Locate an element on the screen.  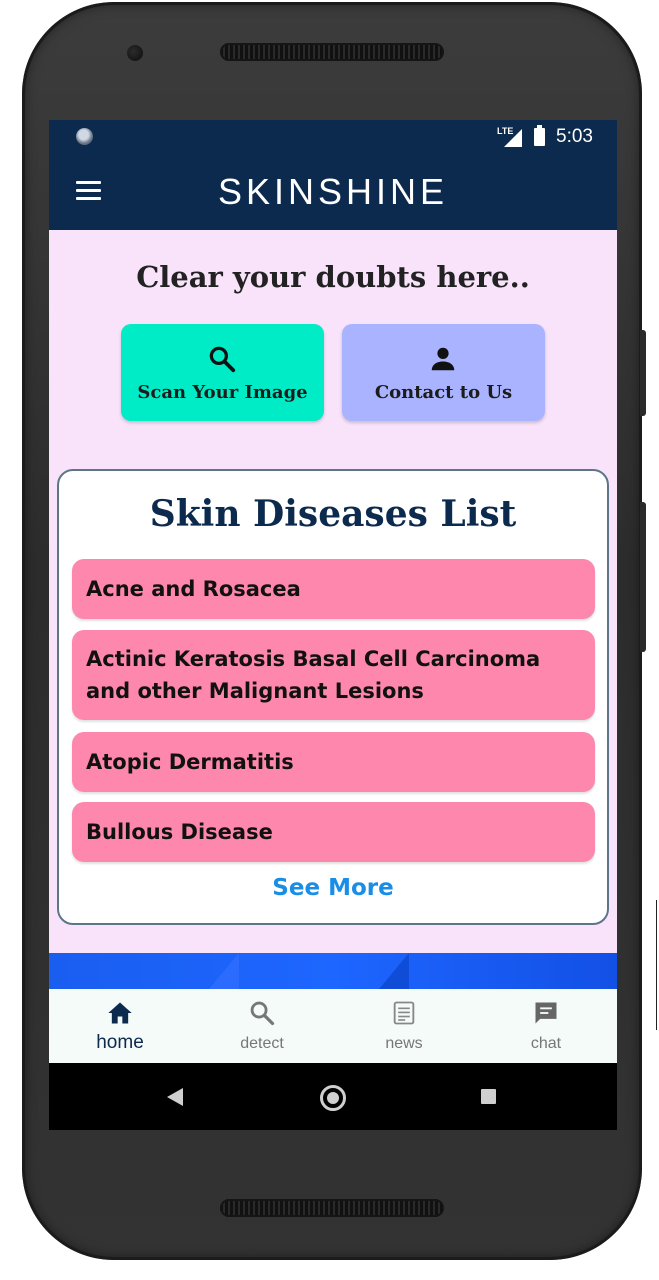
notification-icon is located at coordinates (84, 136).